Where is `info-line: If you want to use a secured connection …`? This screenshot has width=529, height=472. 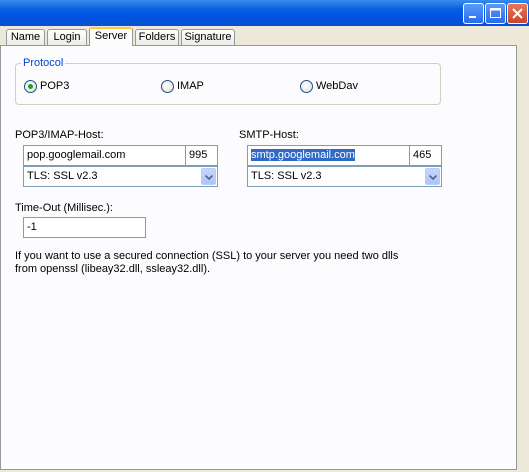 info-line: If you want to use a secured connection … is located at coordinates (207, 256).